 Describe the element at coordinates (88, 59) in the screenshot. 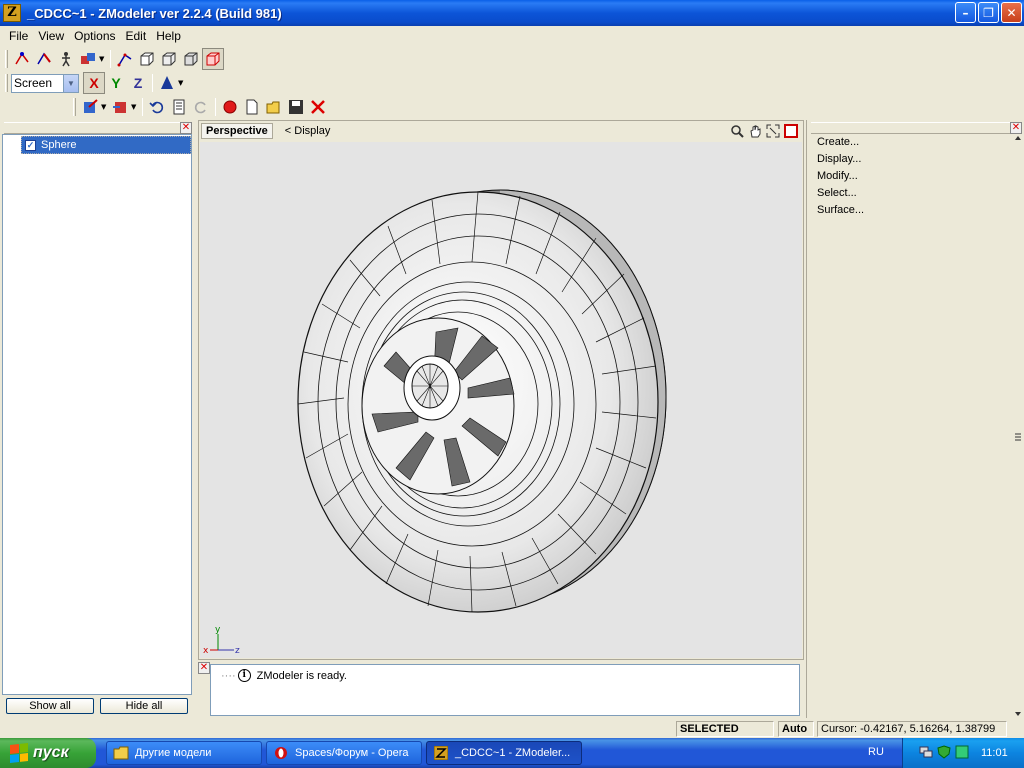

I see `select-group-icon` at that location.